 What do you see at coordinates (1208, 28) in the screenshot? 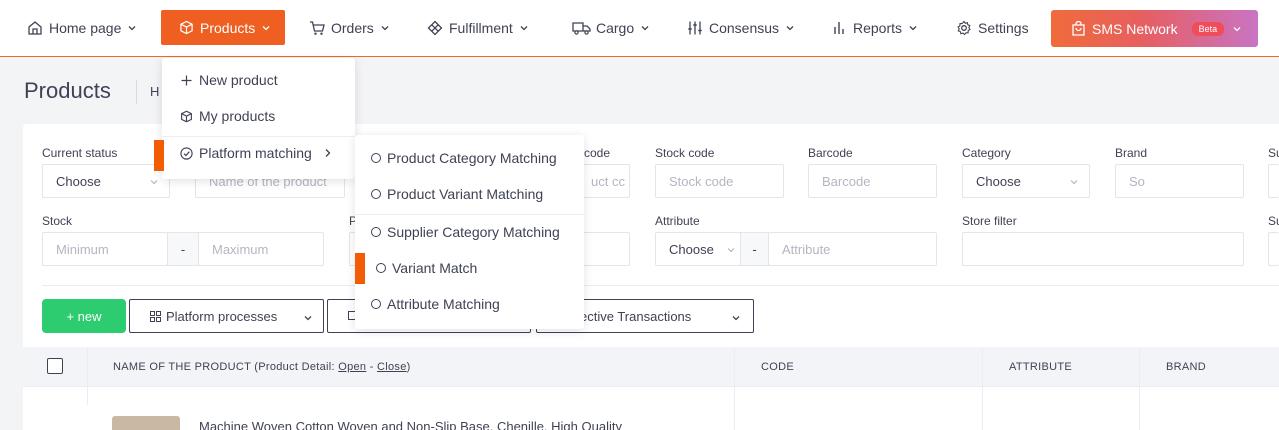
I see `beta-badge: Beta` at bounding box center [1208, 28].